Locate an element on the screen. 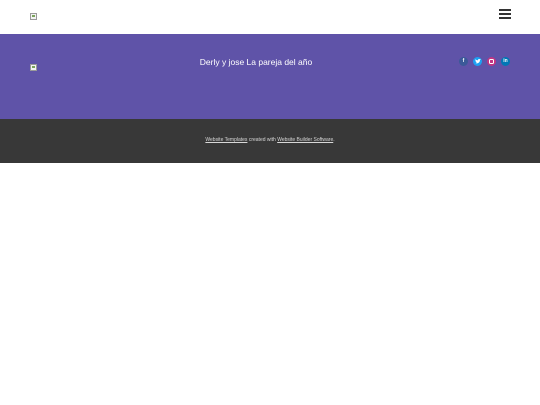  footer-end-text: . is located at coordinates (334, 140).